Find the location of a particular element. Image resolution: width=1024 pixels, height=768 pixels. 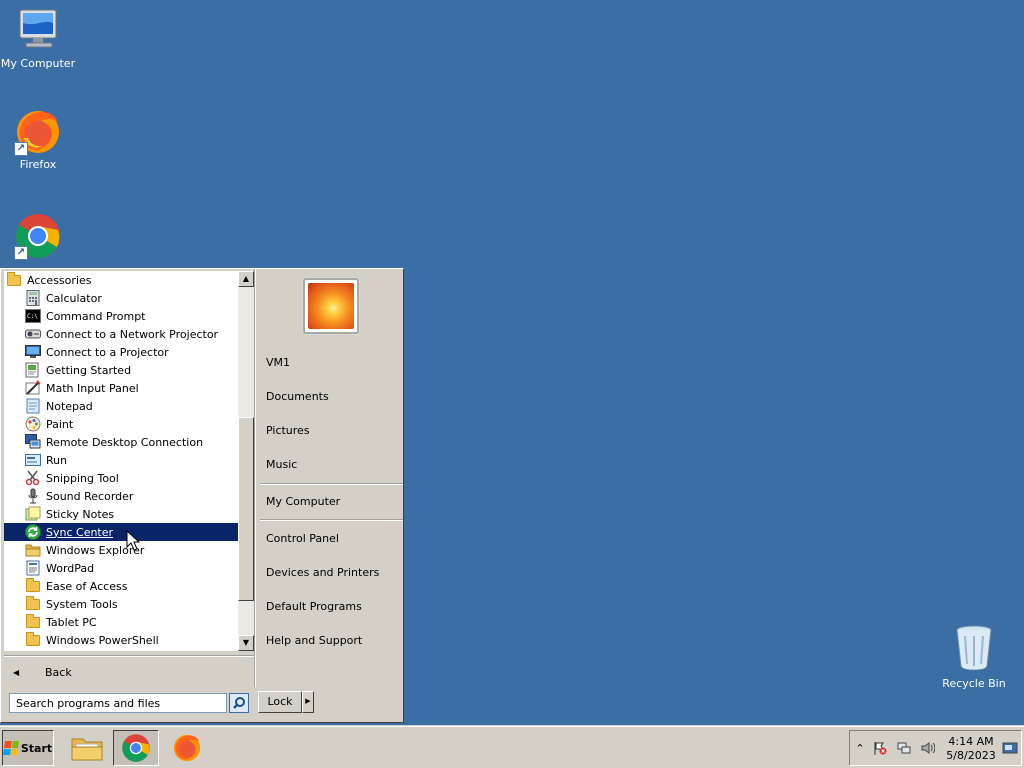

command-prompt-icon: C:\ is located at coordinates (33, 316).